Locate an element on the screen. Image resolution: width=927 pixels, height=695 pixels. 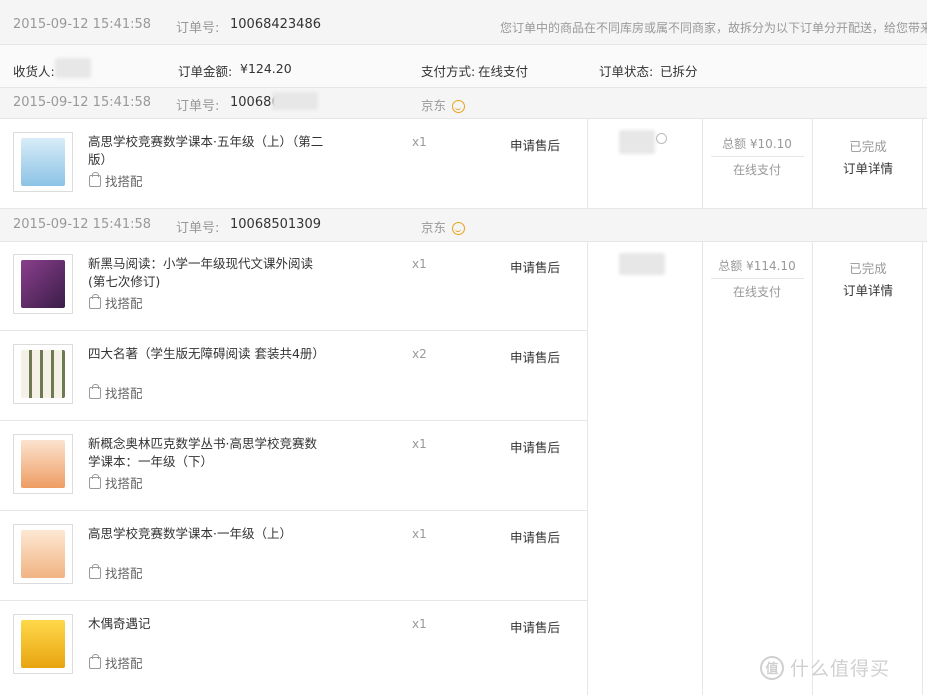
recipient-label: 收货人: is located at coordinates (34, 71).